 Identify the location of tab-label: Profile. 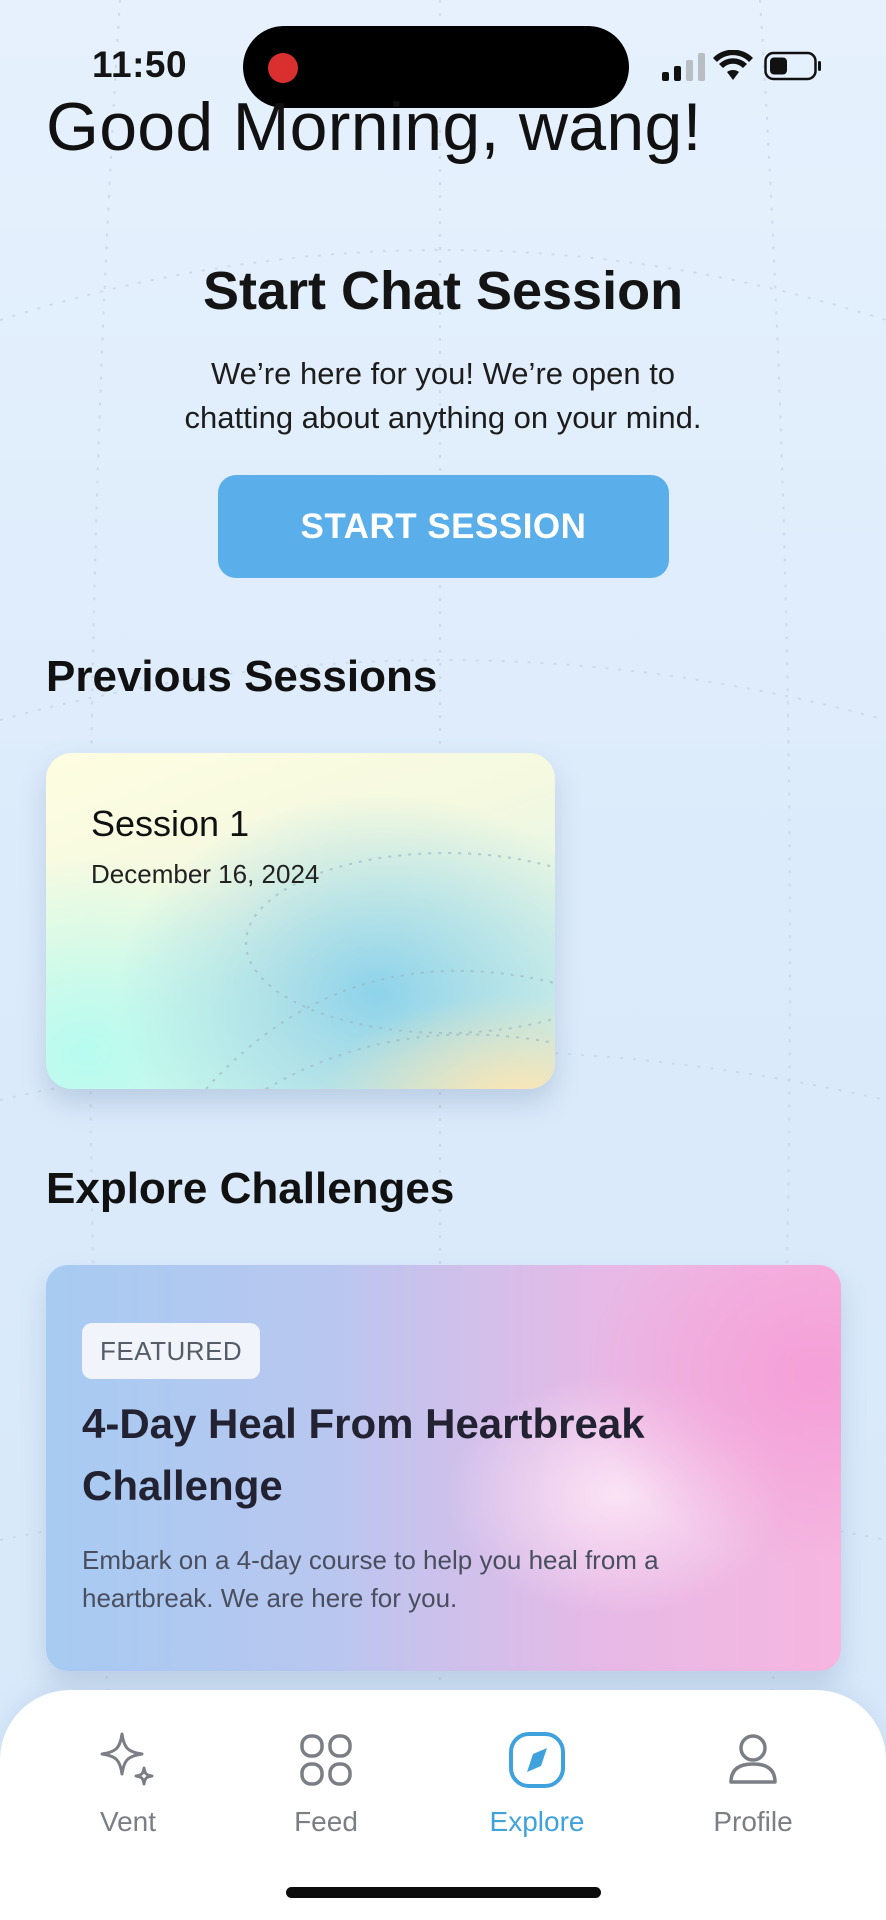
(753, 1821).